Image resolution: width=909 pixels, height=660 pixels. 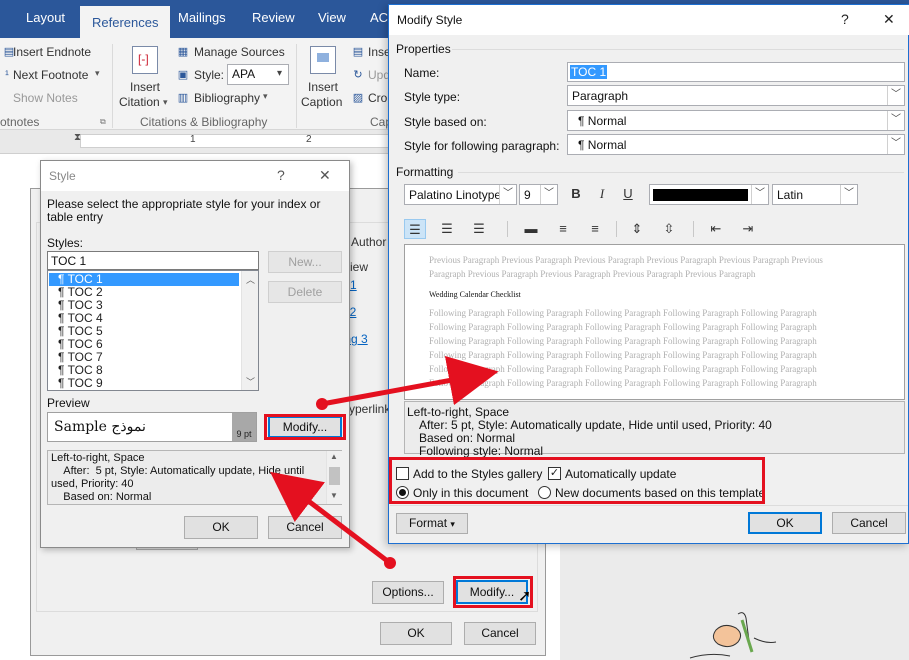 I want to click on arrow-to-preview, so click(x=410, y=381).